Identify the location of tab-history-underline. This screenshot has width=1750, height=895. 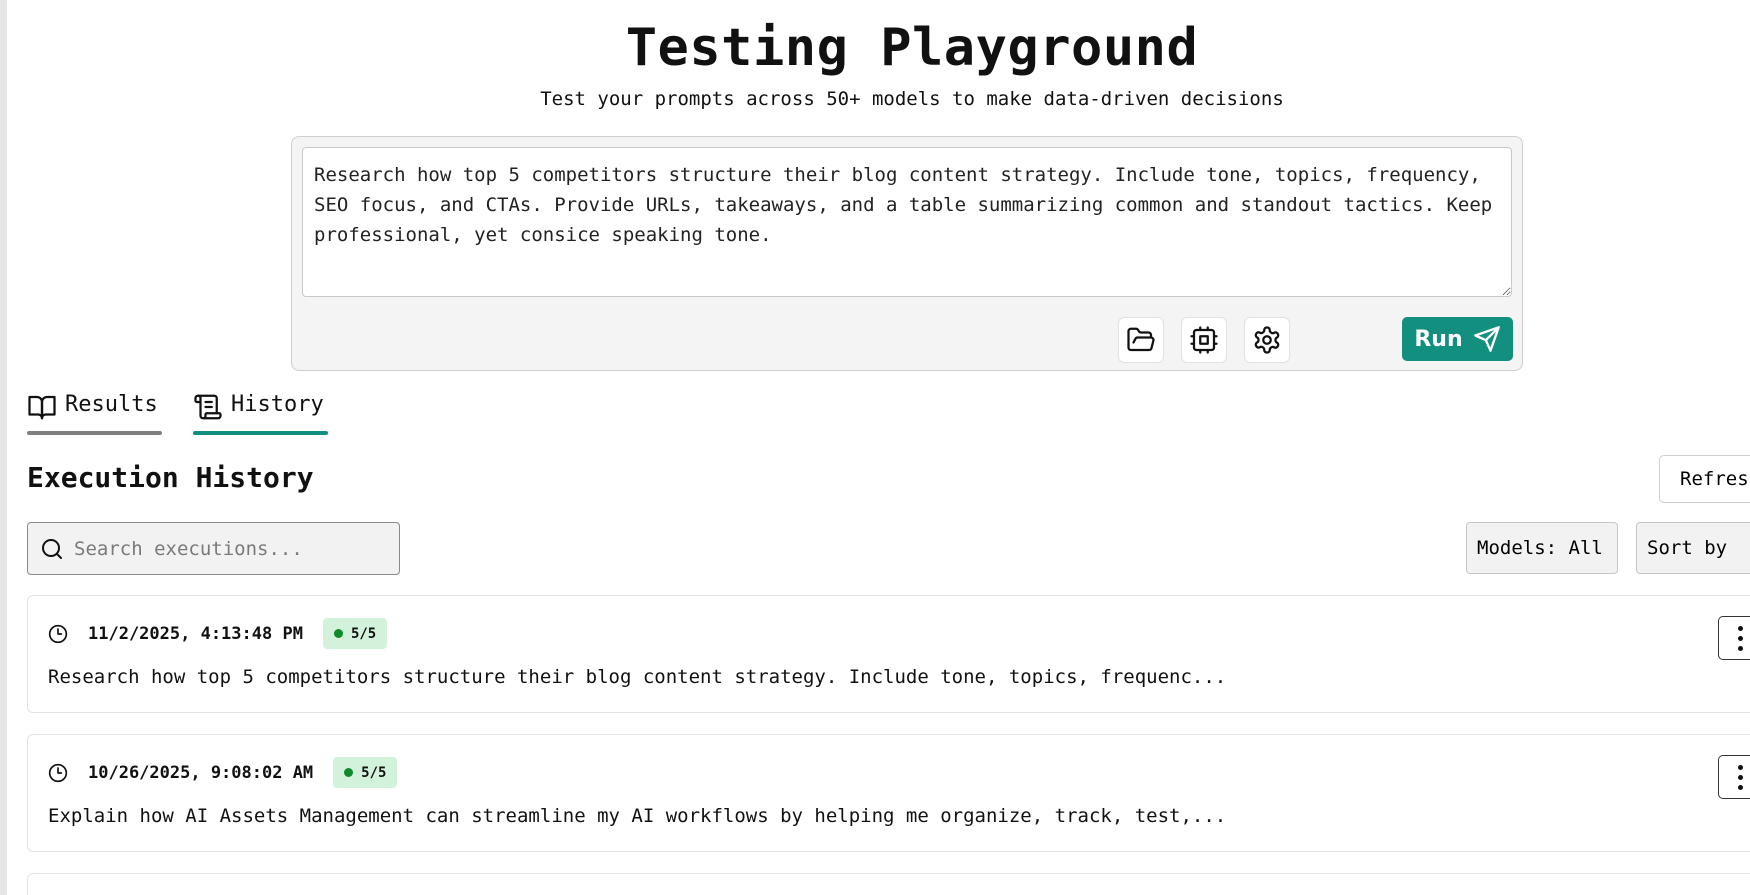
(260, 433).